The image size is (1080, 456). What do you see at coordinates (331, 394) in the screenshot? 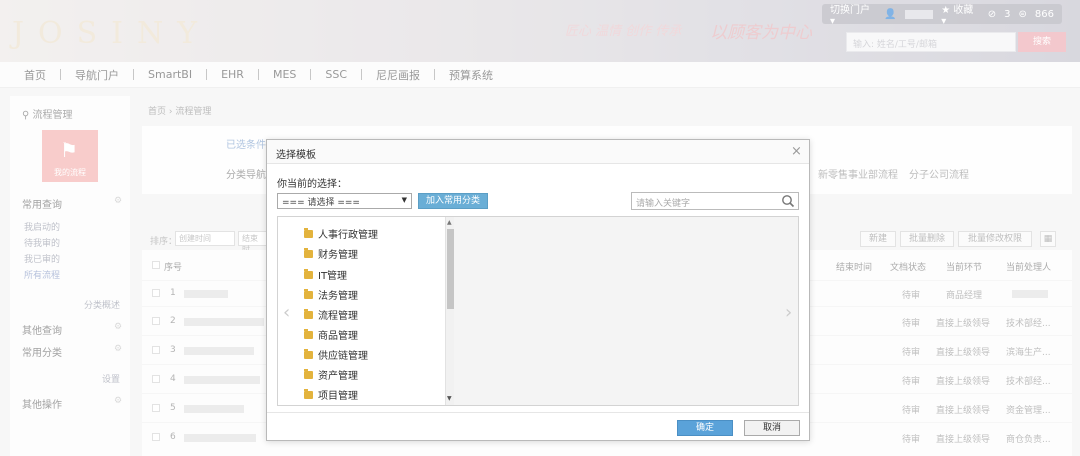
I see `tree-item: 项目管理` at bounding box center [331, 394].